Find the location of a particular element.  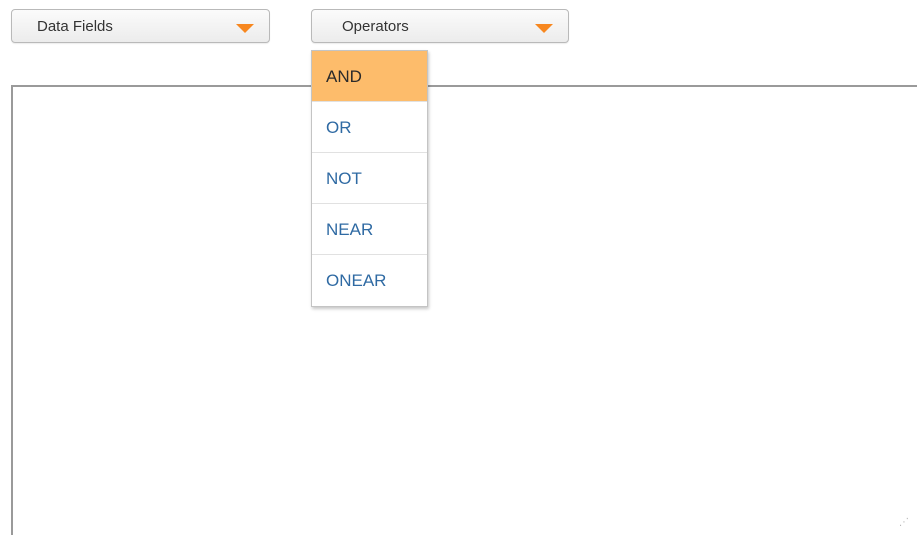

data-fields-label: Data Fields is located at coordinates (75, 26).